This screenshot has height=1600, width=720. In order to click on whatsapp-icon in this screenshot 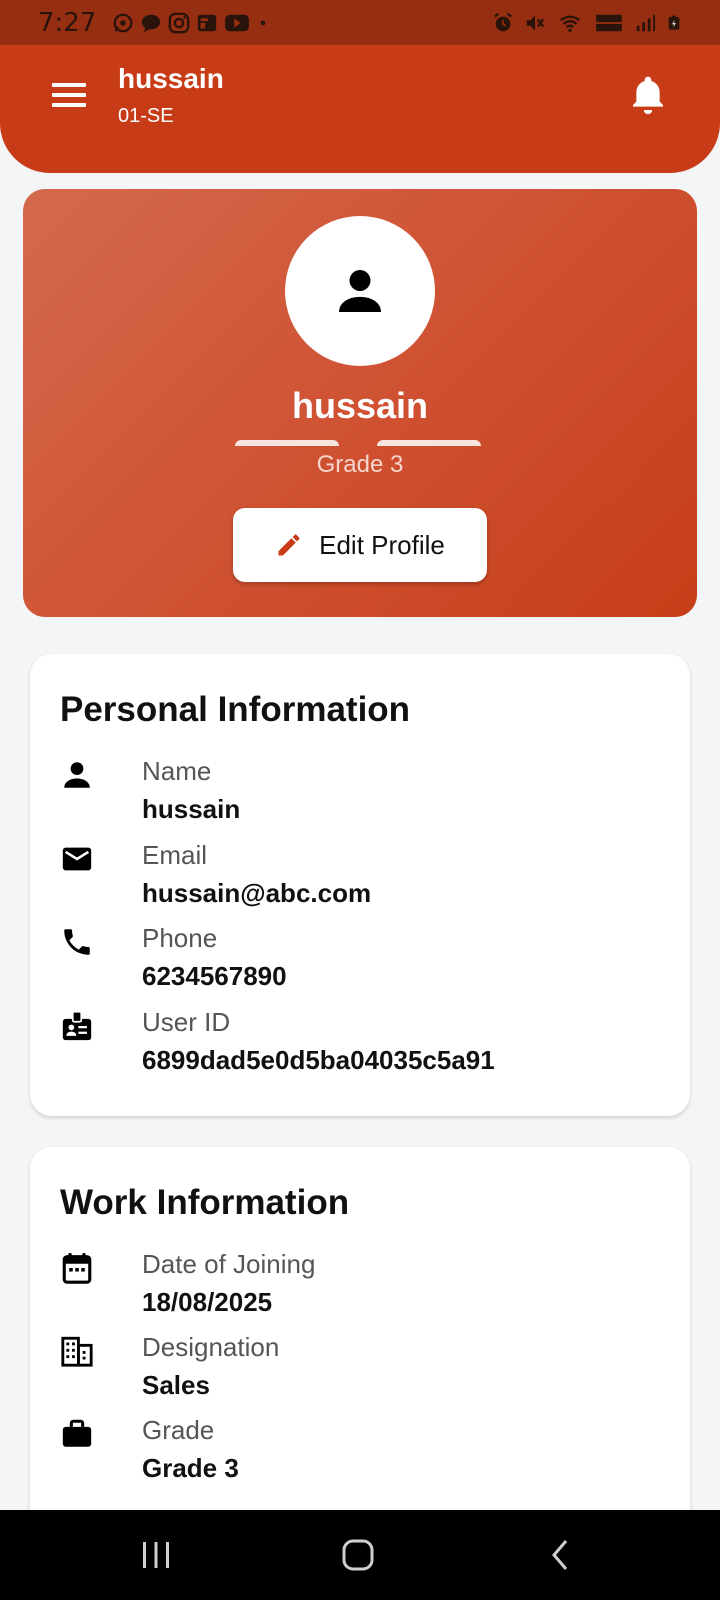, I will do `click(123, 22)`.